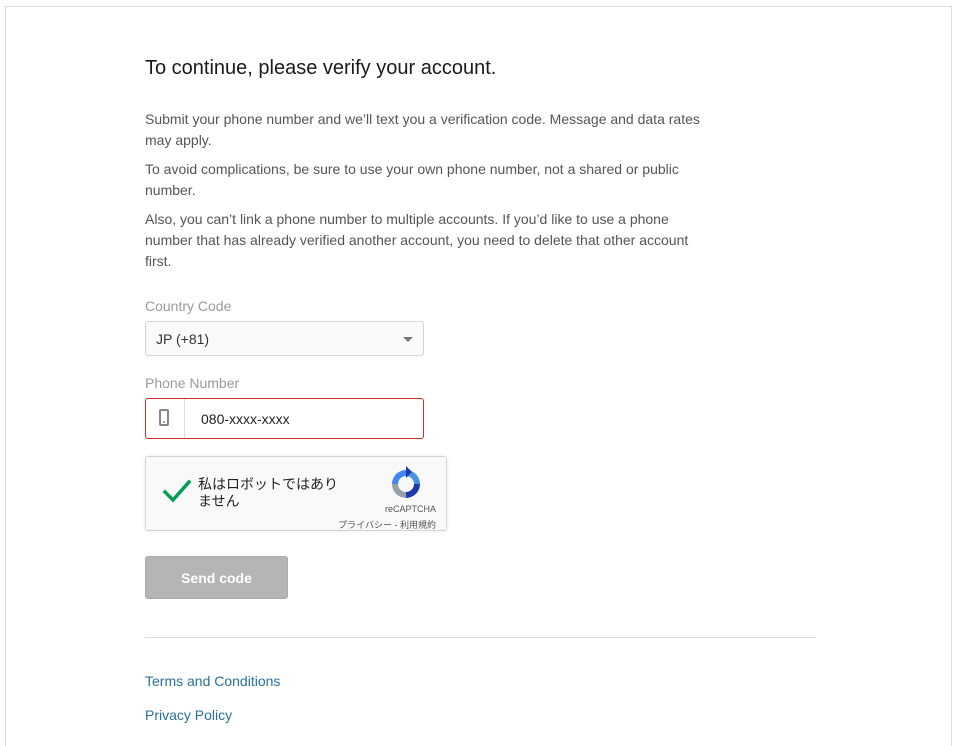 The height and width of the screenshot is (746, 959). I want to click on phone-icon-container, so click(165, 418).